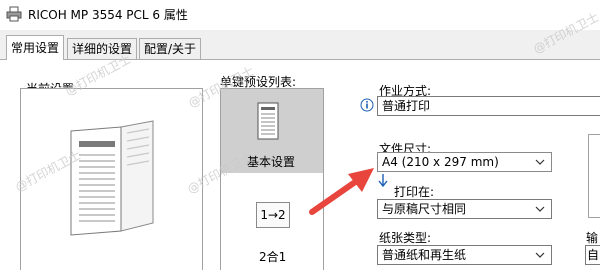 The height and width of the screenshot is (270, 600). What do you see at coordinates (406, 106) in the screenshot?
I see `job-type-value: 普通打印` at bounding box center [406, 106].